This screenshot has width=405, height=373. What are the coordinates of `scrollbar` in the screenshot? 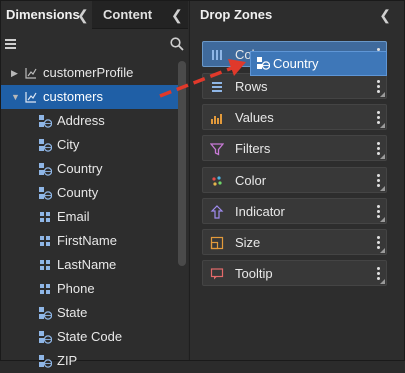 It's located at (182, 163).